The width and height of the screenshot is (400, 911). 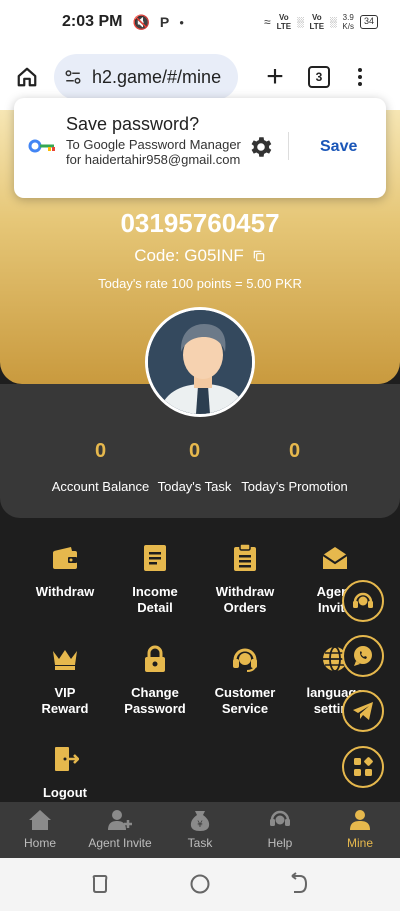 What do you see at coordinates (65, 558) in the screenshot?
I see `wallet-icon` at bounding box center [65, 558].